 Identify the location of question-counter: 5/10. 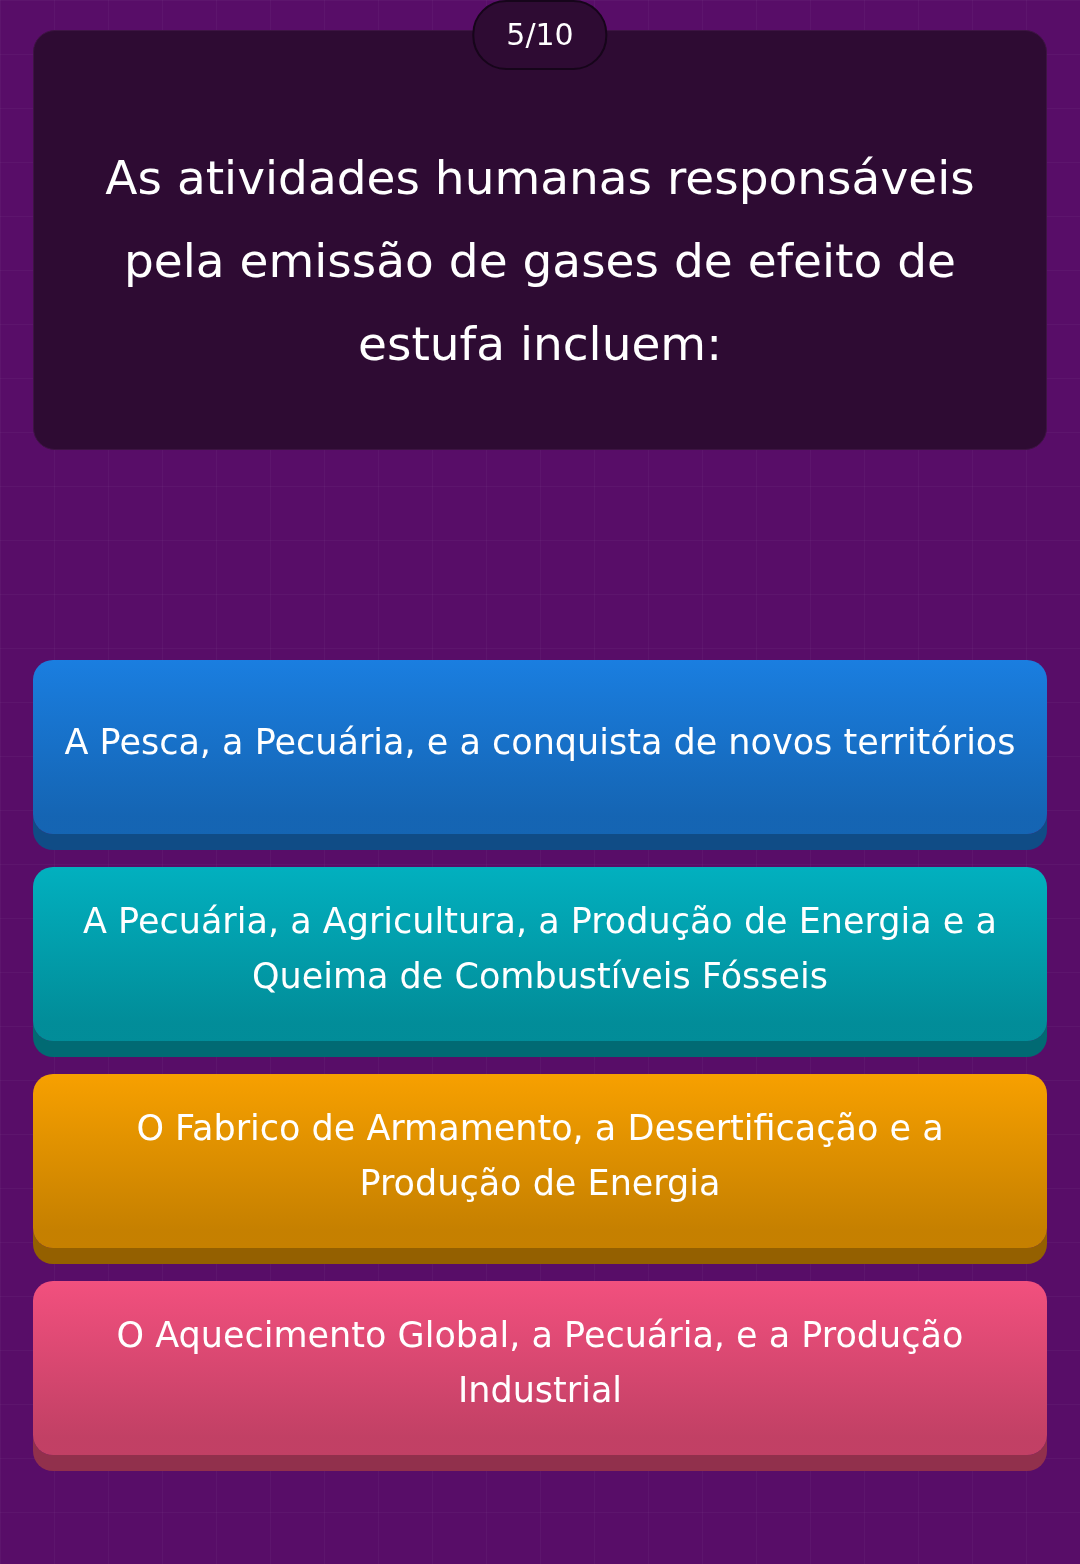
(540, 35).